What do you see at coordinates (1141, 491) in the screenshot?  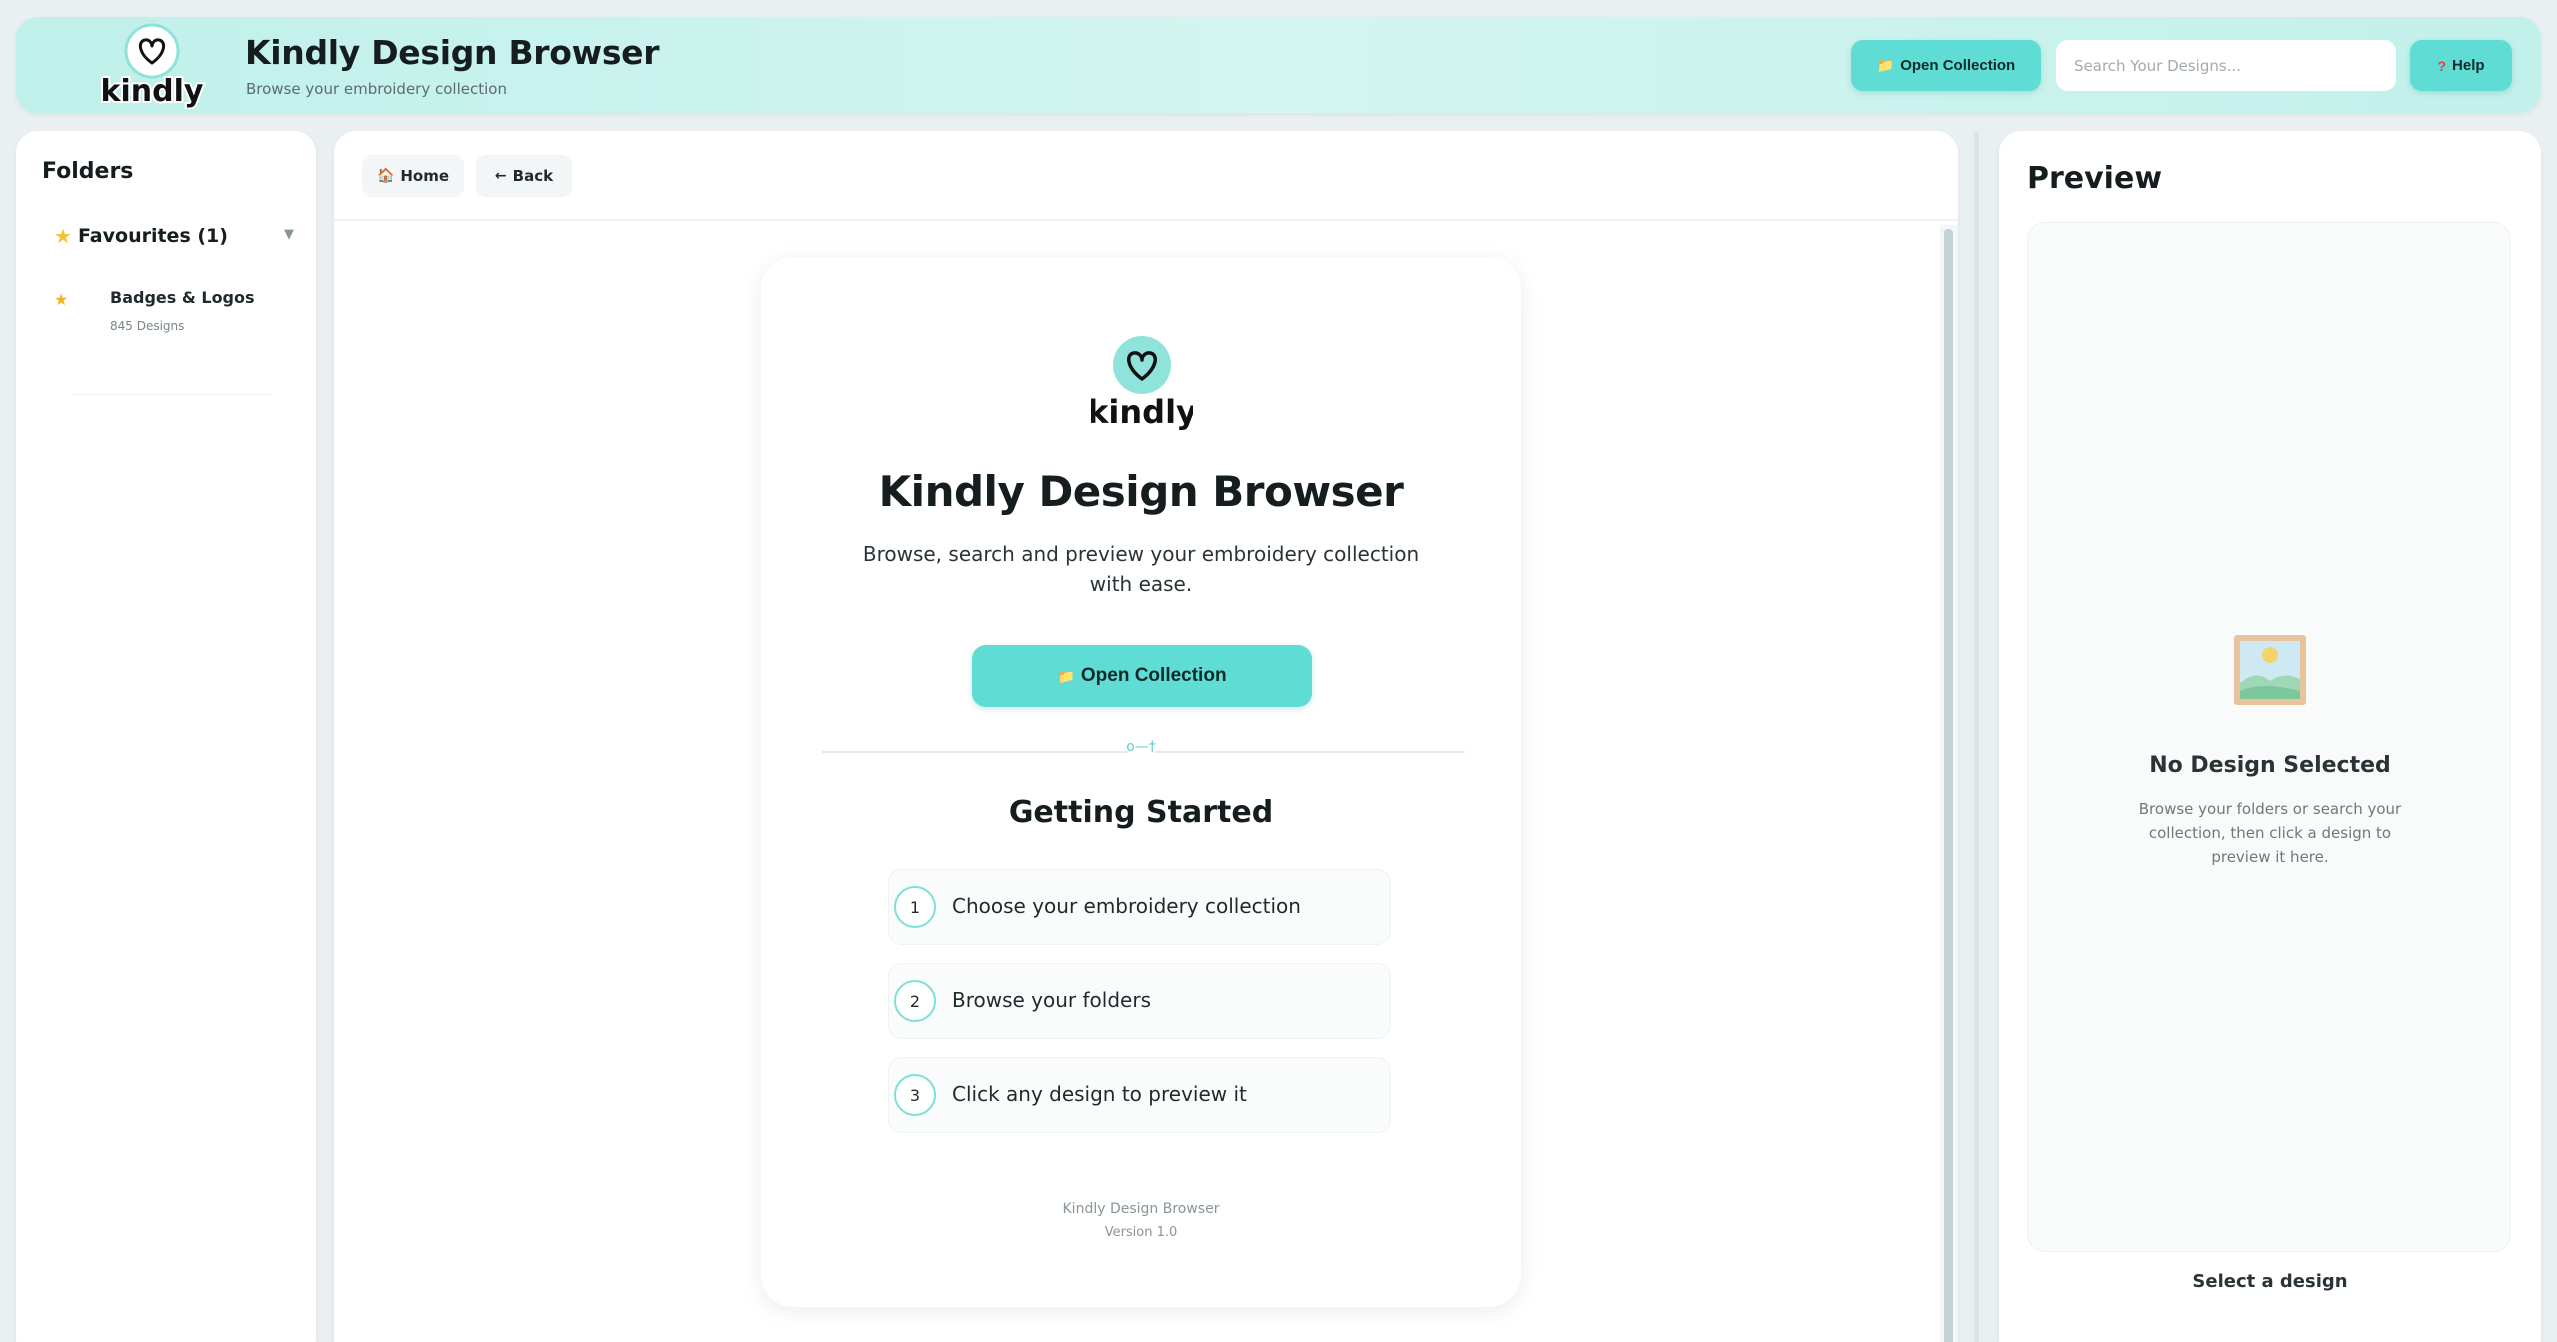 I see `welcome-title: Kindly Design Browser` at bounding box center [1141, 491].